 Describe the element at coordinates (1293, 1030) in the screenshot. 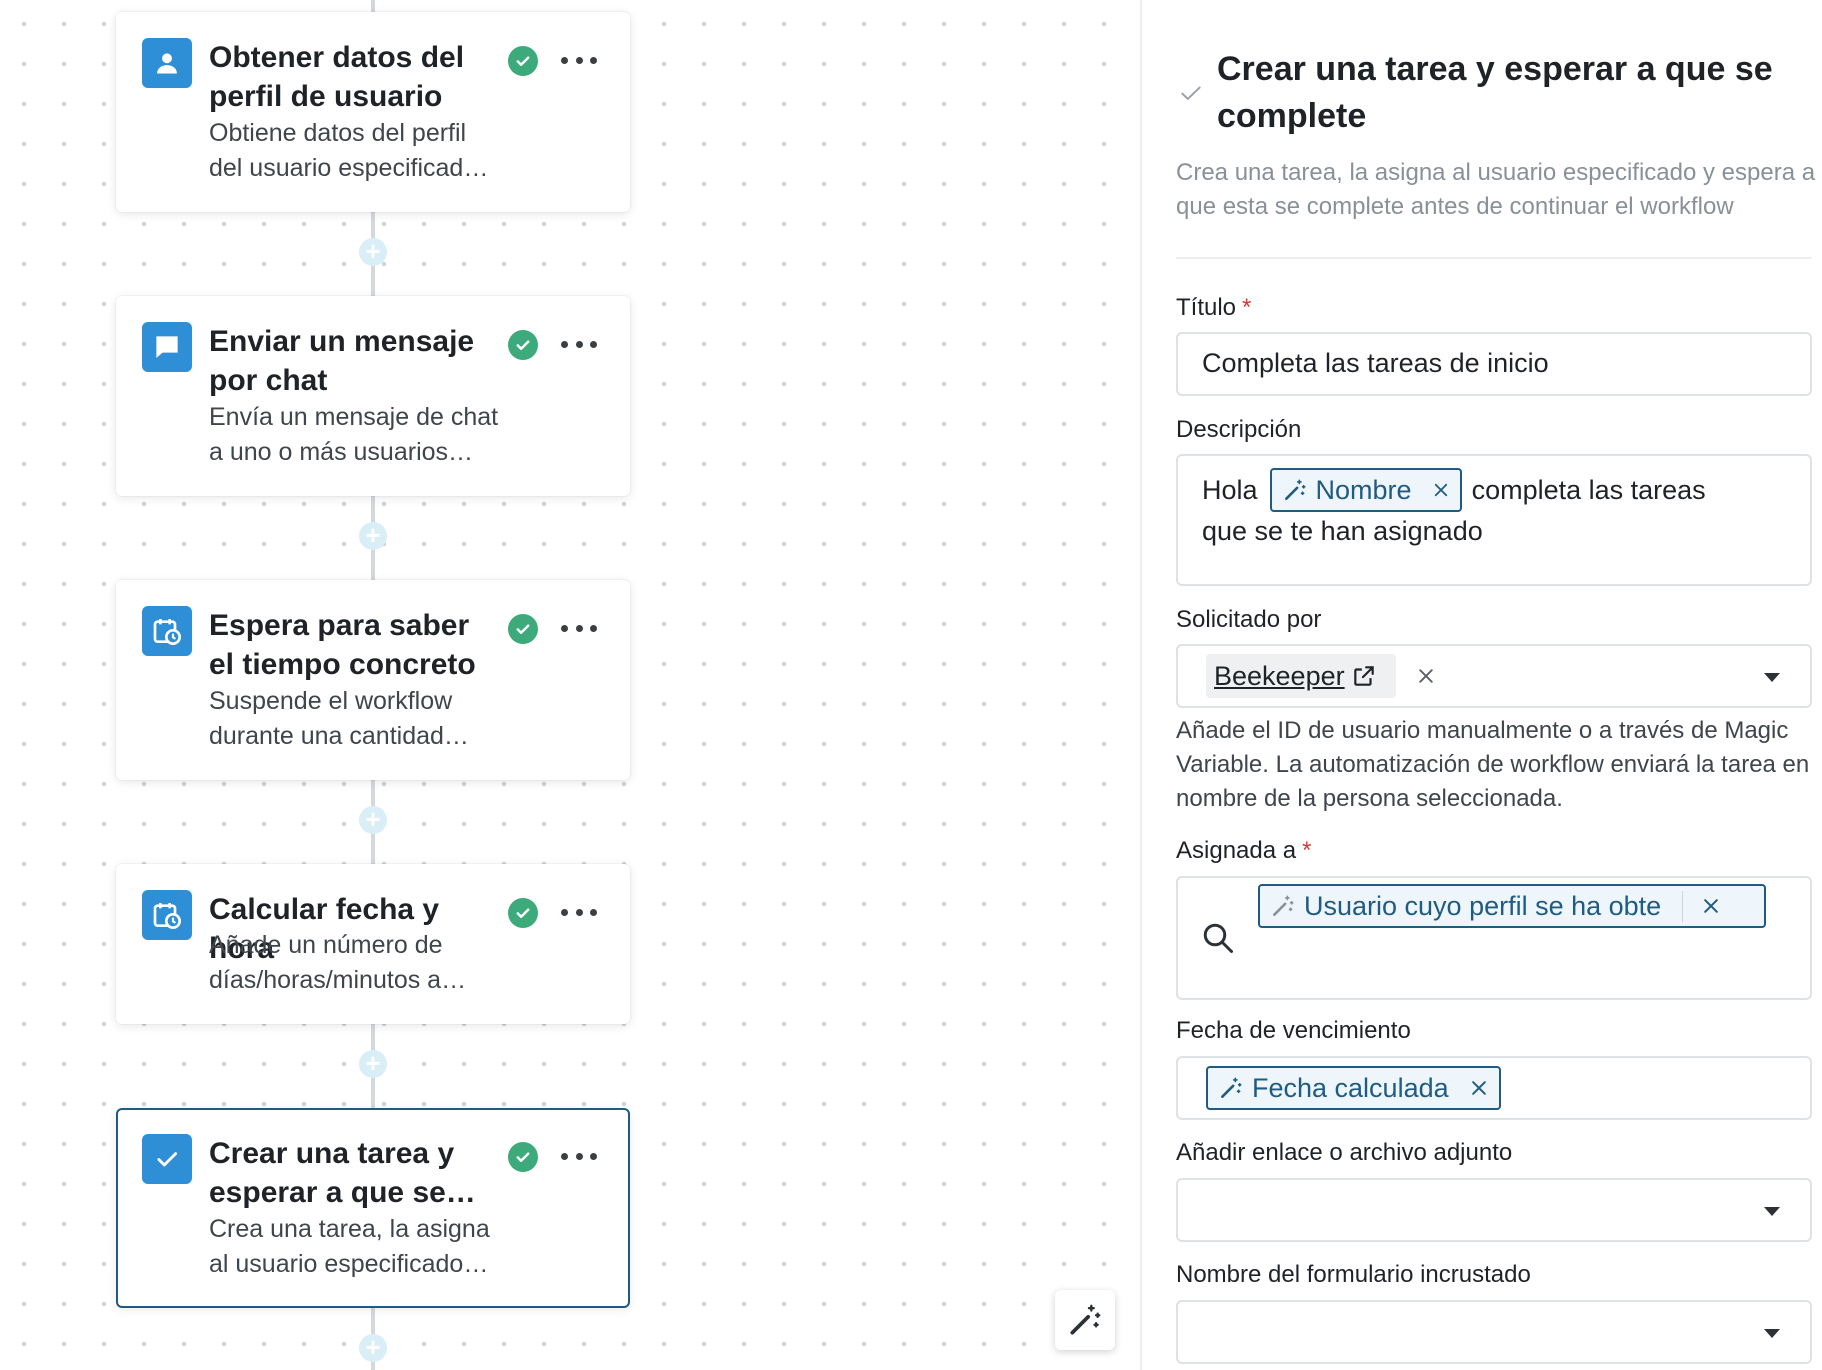

I see `field-label-fecha-vencimiento: Fecha de vencimiento` at that location.